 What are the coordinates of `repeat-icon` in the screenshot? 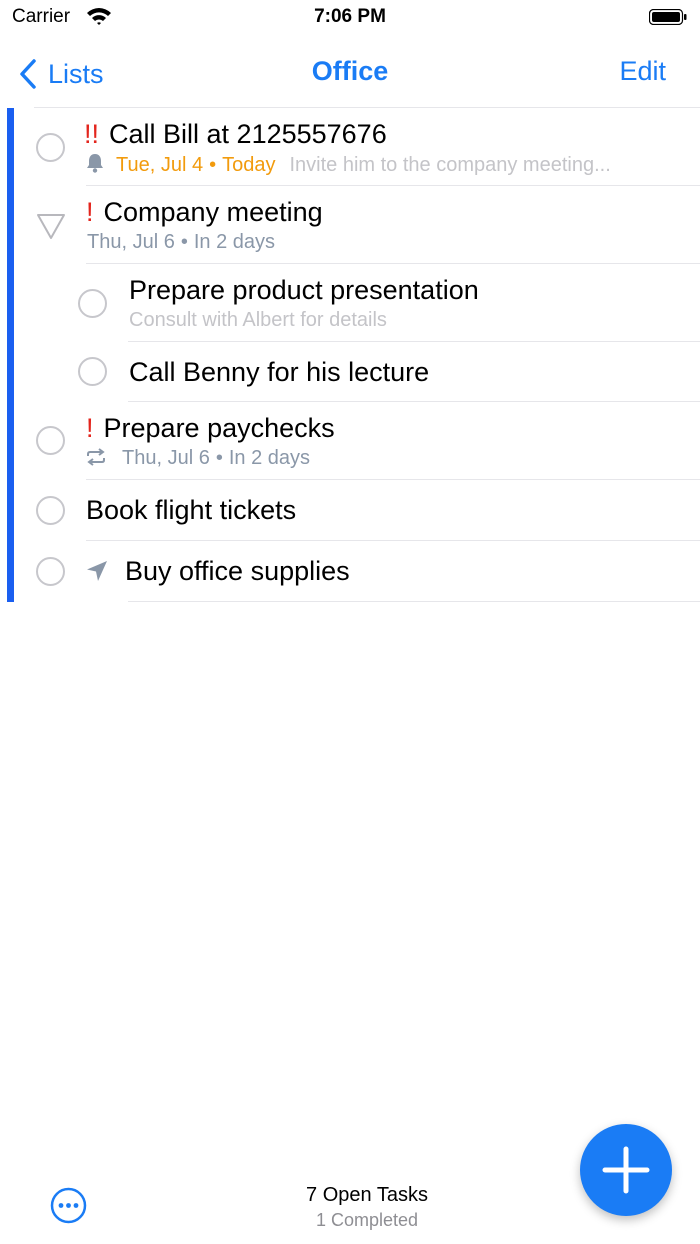 It's located at (96, 457).